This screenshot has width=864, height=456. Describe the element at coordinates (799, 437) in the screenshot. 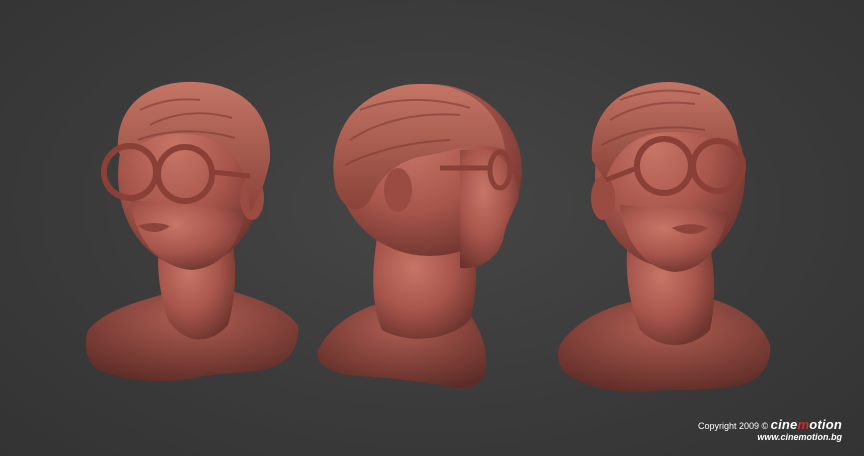

I see `website-url: www.cinemotion.bg` at that location.